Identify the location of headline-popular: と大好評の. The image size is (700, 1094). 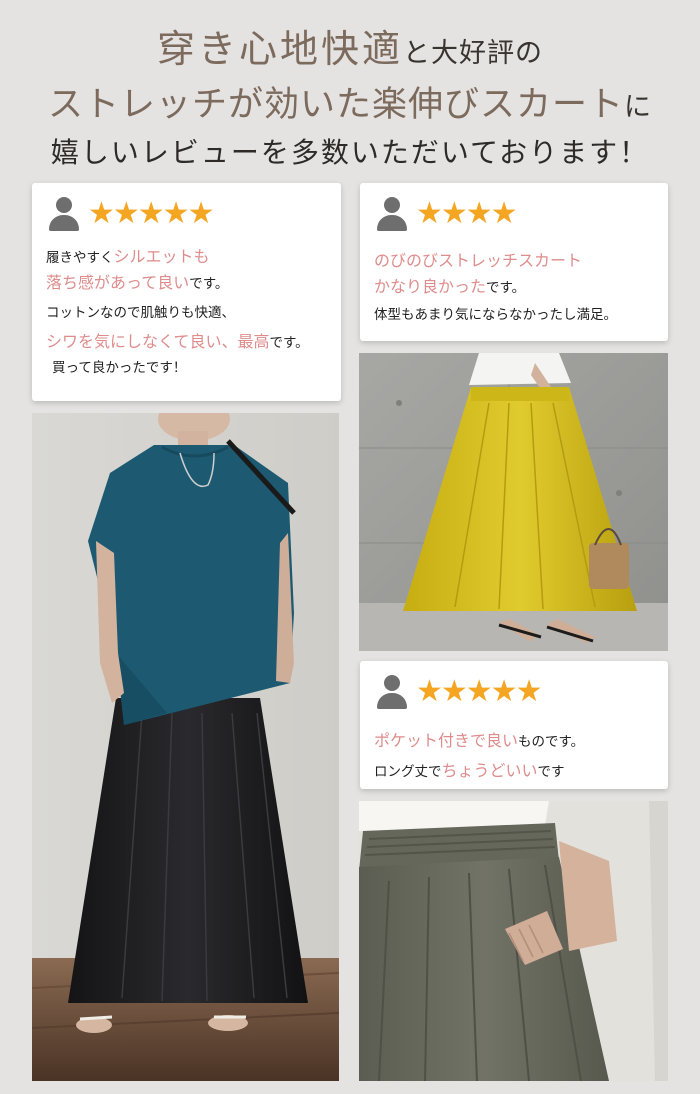
(473, 53).